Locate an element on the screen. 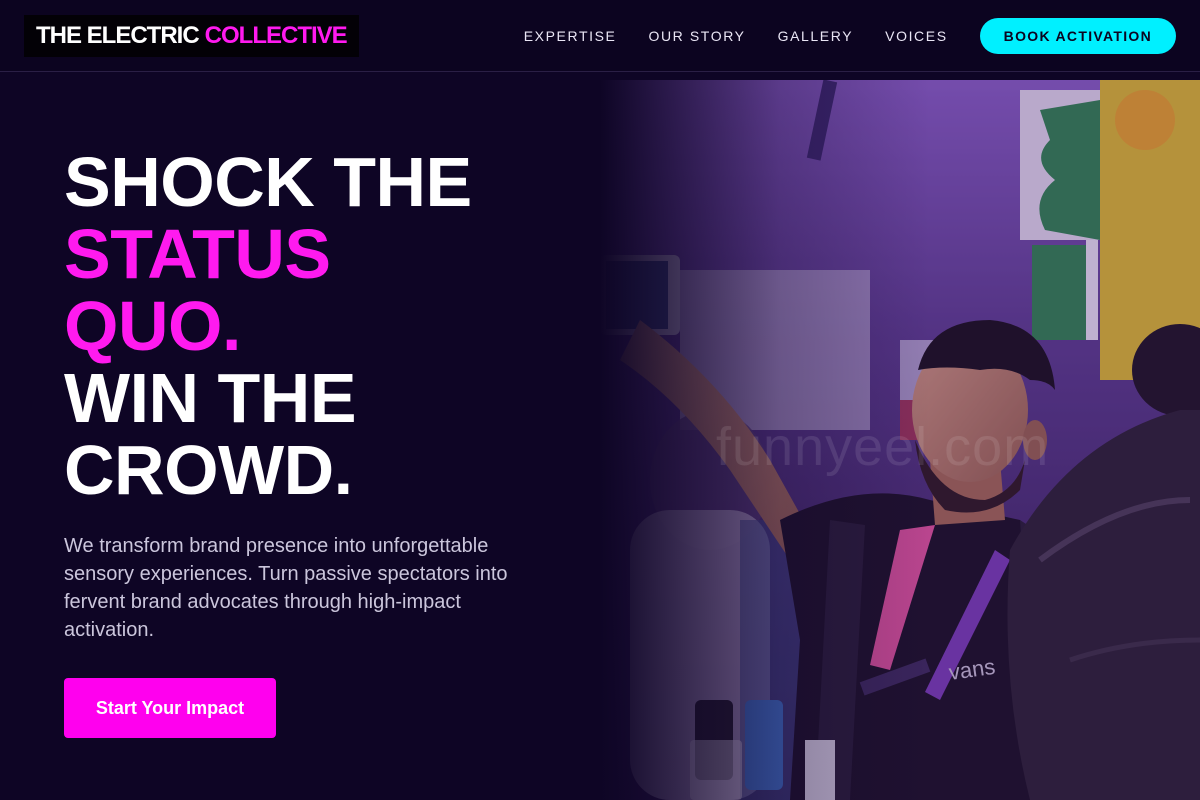  nav-link-expertise: EXPERTISE is located at coordinates (570, 36).